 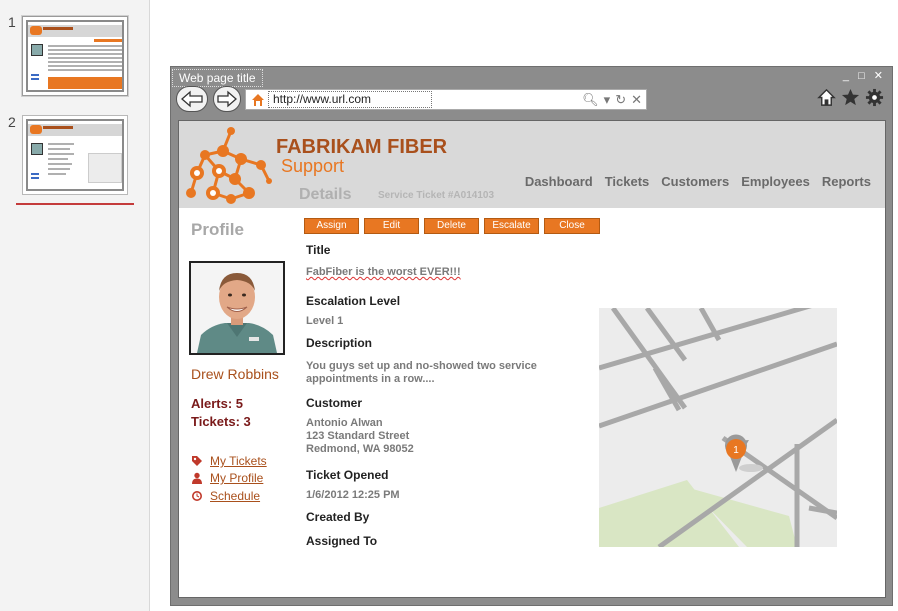 What do you see at coordinates (350, 99) in the screenshot?
I see `url-input: http://www.url.com` at bounding box center [350, 99].